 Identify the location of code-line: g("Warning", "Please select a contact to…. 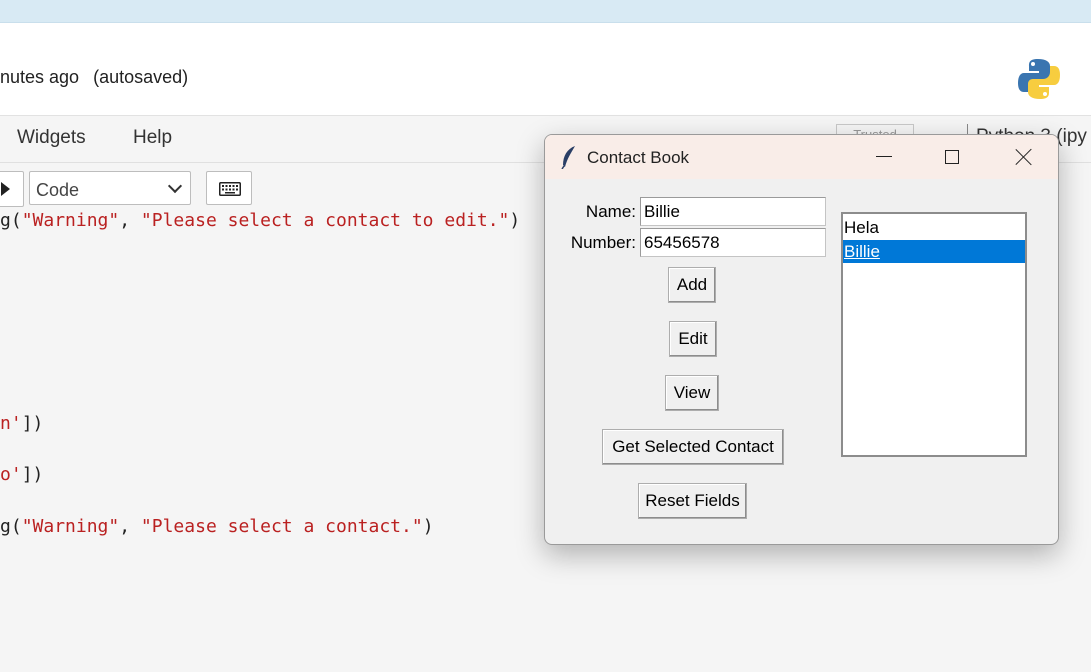
(260, 220).